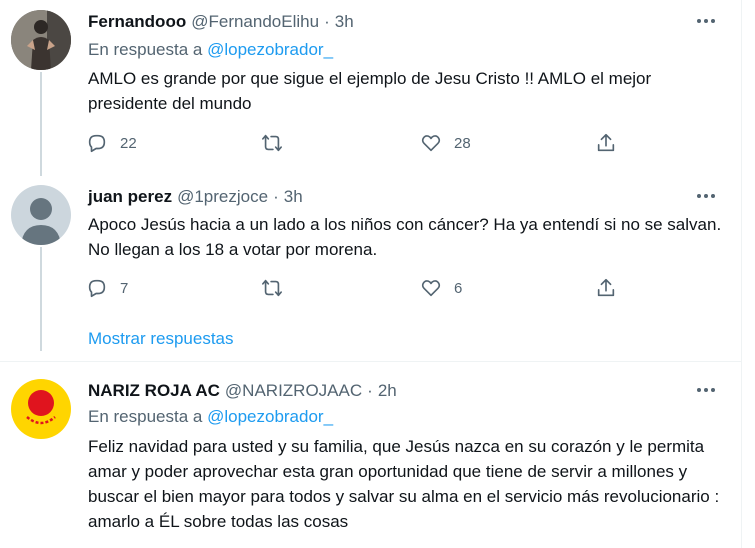 Image resolution: width=755 pixels, height=548 pixels. I want to click on tweet-header: Fernandooo @FernandoElihu · 3h, so click(221, 22).